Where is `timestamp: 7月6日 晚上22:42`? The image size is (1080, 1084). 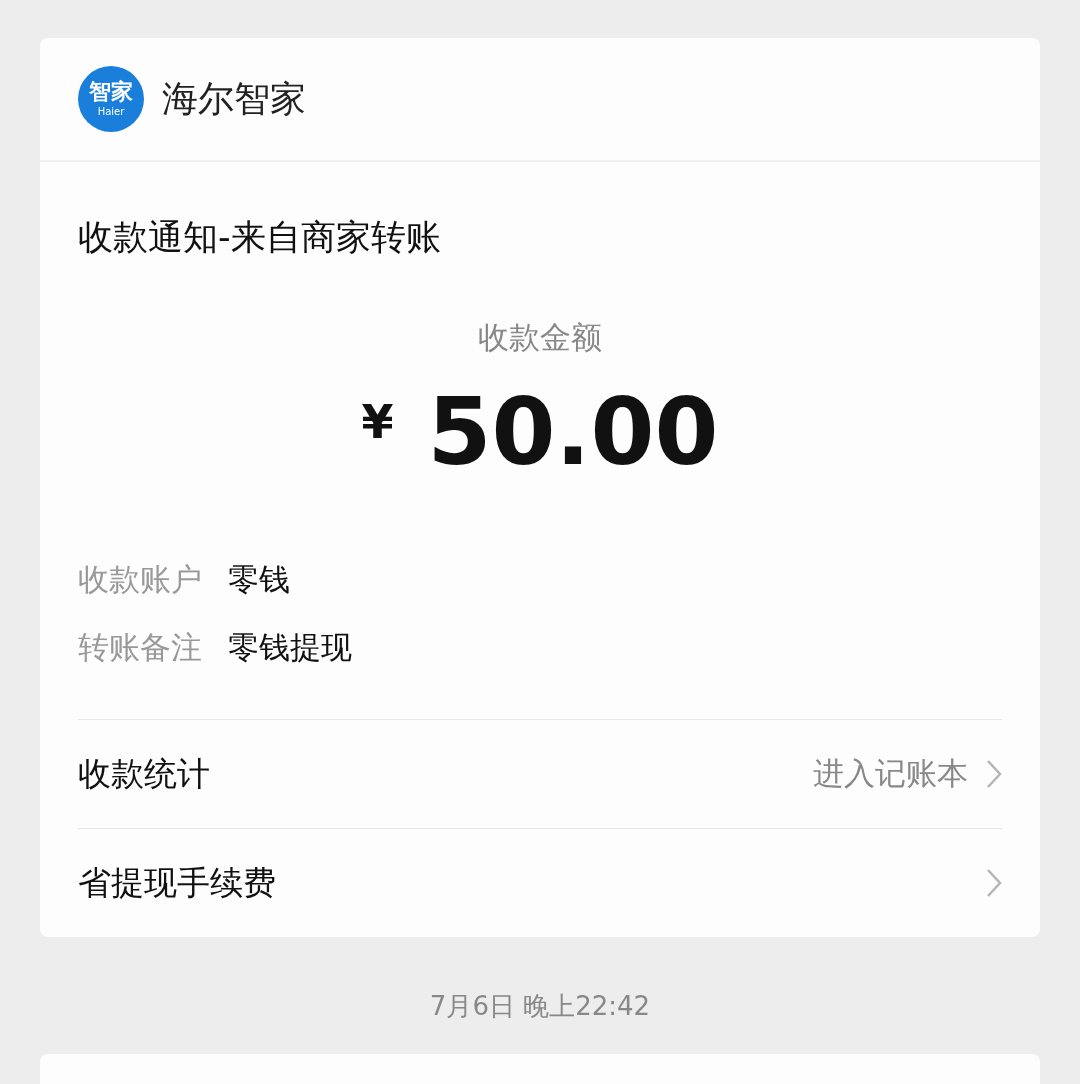
timestamp: 7月6日 晚上22:42 is located at coordinates (540, 1006).